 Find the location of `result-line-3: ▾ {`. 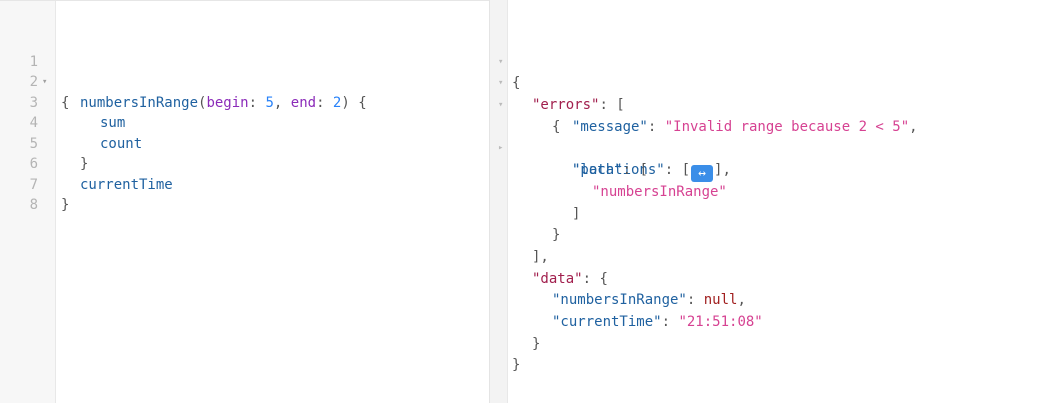

result-line-3: ▾ { is located at coordinates (778, 104).